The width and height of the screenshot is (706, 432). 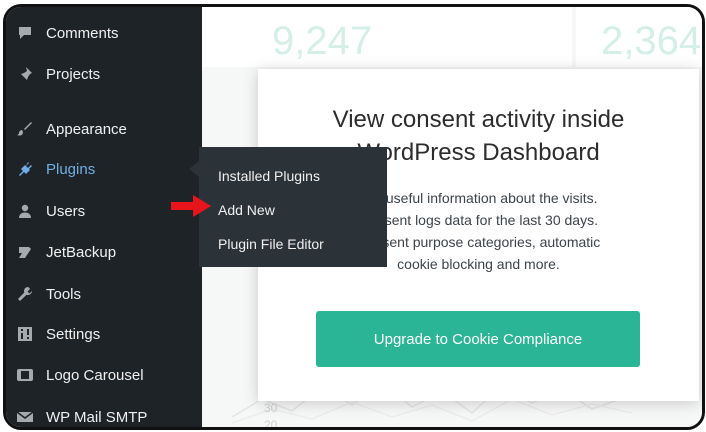 I want to click on pin-icon, so click(x=25, y=74).